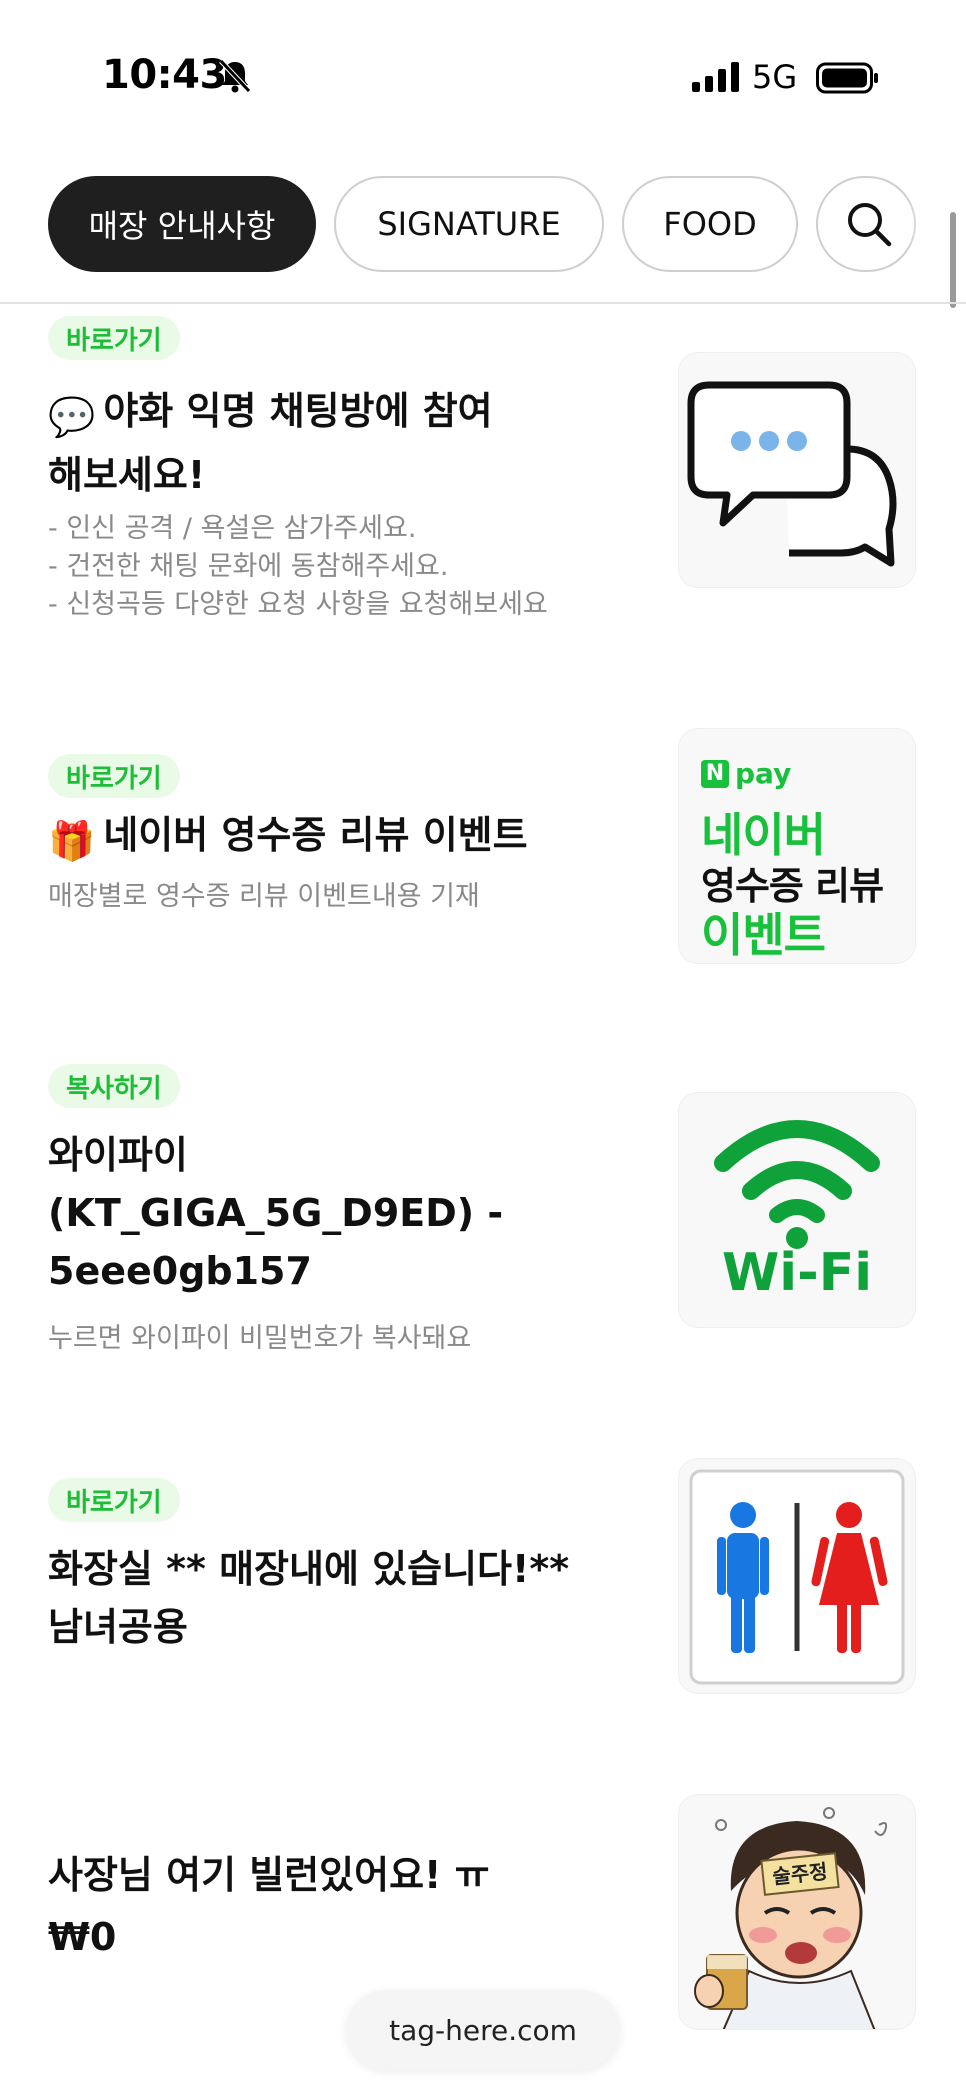 This screenshot has width=966, height=2100. I want to click on category-tabs: 매장 안내사항 SIGNATURE FOOD, so click(483, 226).